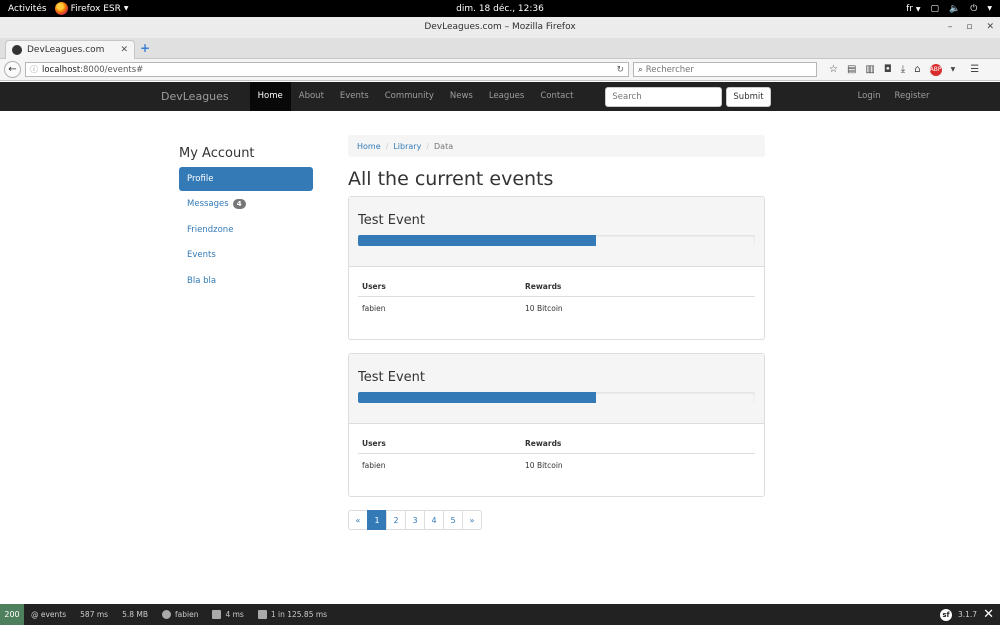 This screenshot has height=625, width=1000. What do you see at coordinates (913, 9) in the screenshot?
I see `language-indicator: fr ▼` at bounding box center [913, 9].